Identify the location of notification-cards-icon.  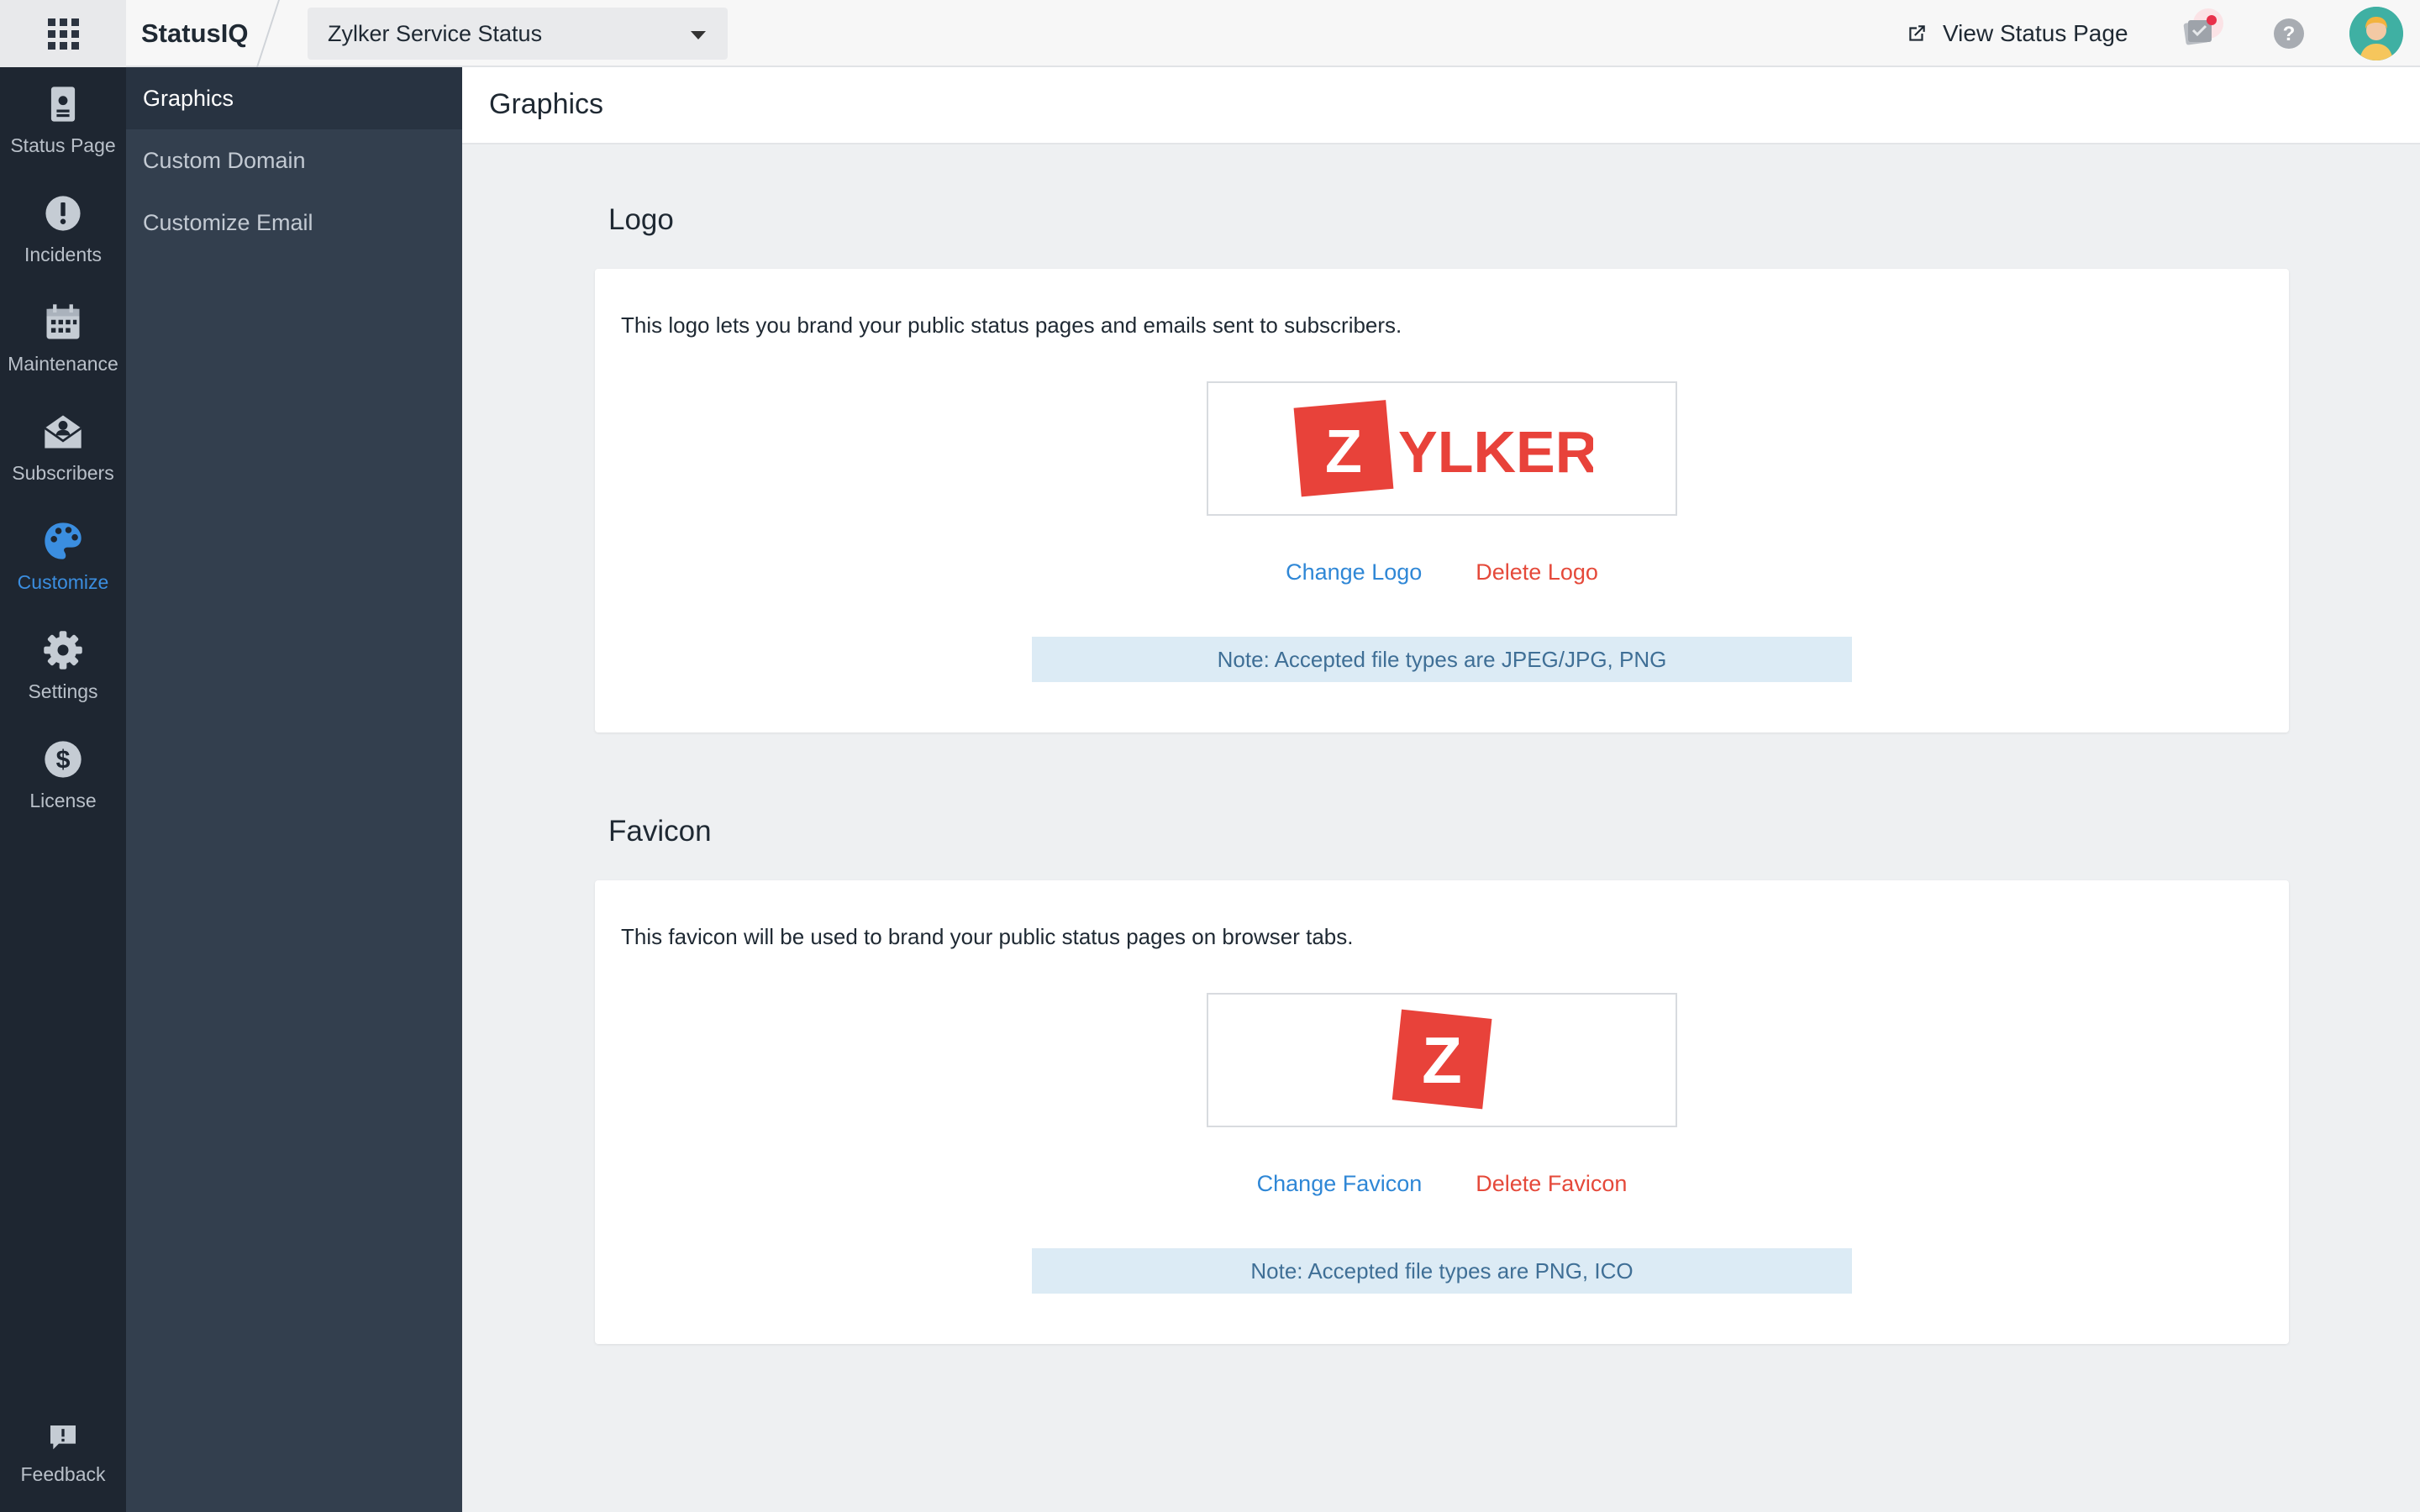
(2203, 26).